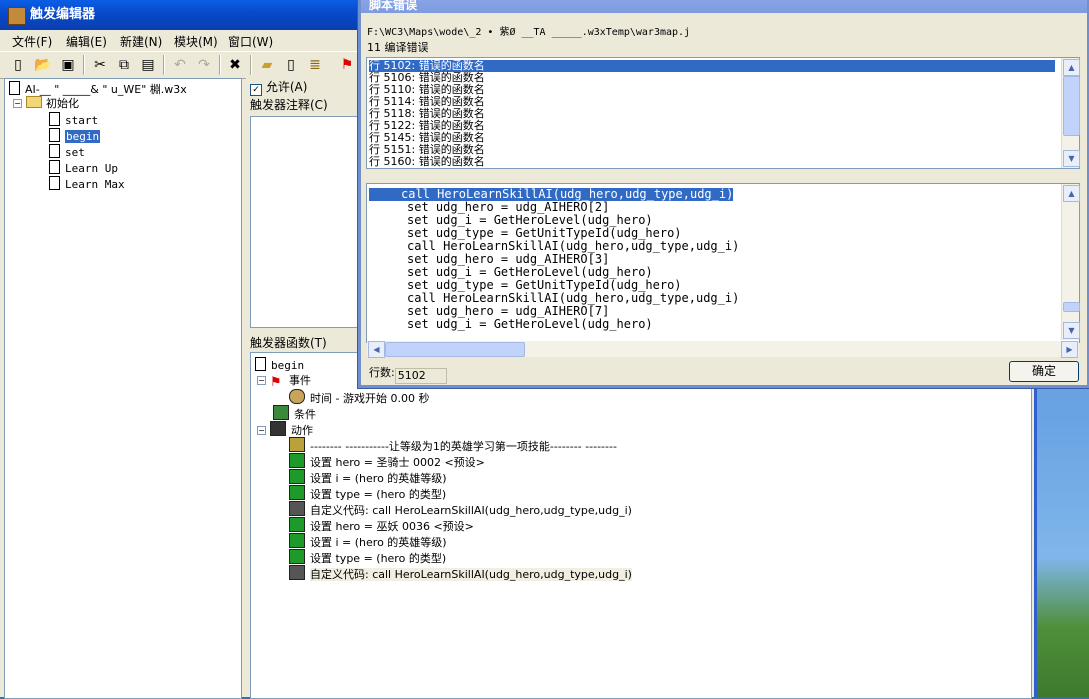  What do you see at coordinates (73, 119) in the screenshot?
I see `tree-trigger-start: start` at bounding box center [73, 119].